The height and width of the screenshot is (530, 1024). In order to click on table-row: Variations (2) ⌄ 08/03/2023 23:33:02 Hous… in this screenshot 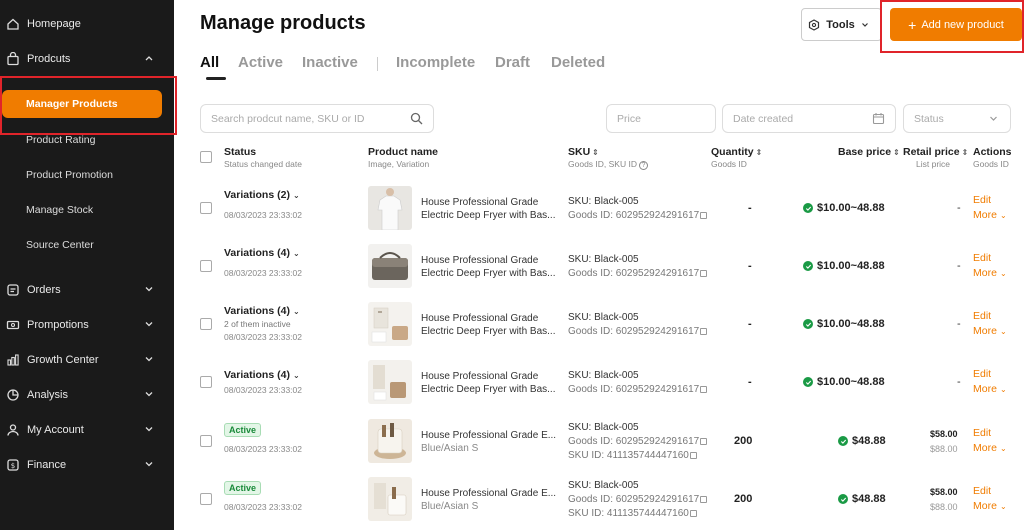, I will do `click(606, 209)`.